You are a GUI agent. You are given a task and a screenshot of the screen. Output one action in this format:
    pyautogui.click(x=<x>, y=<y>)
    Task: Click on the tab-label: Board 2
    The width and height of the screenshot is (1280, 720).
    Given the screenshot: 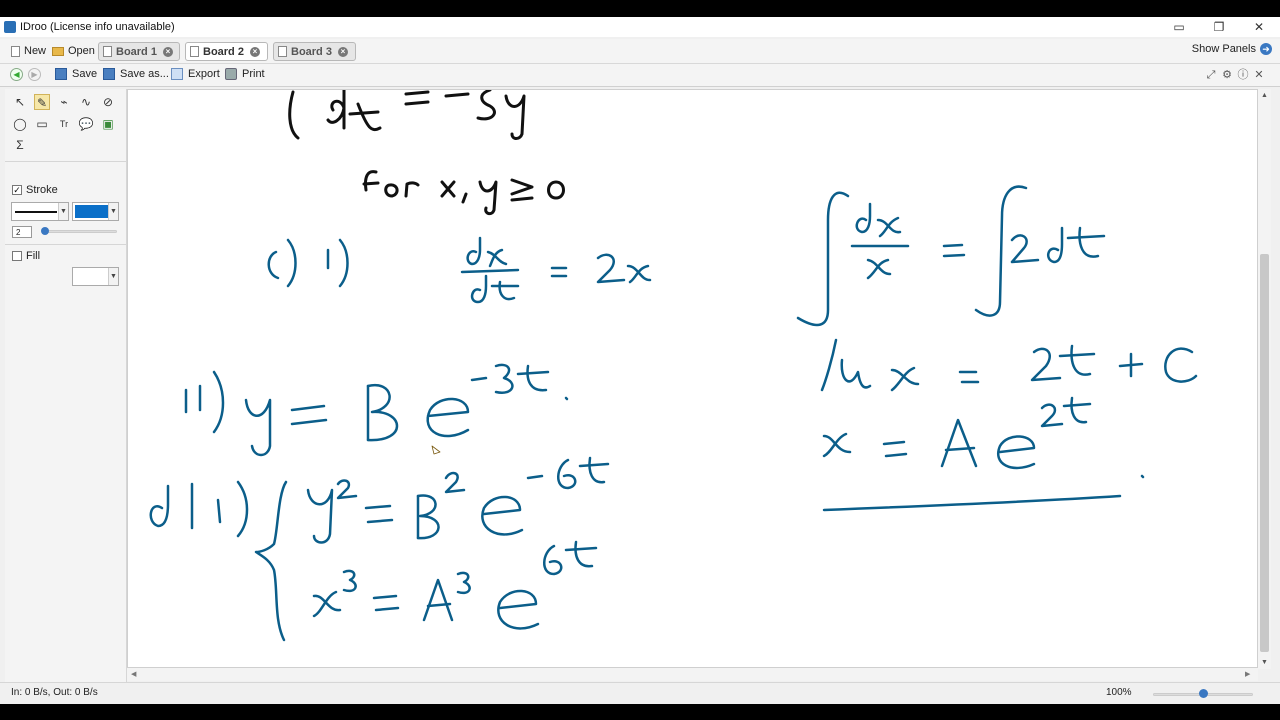 What is the action you would take?
    pyautogui.click(x=223, y=51)
    